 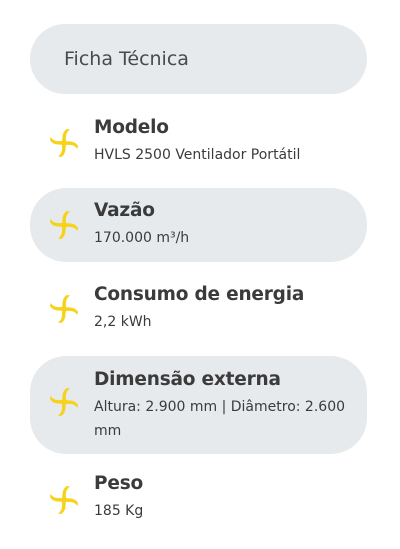 What do you see at coordinates (126, 59) in the screenshot?
I see `spec-sheet-title: Ficha Técnica` at bounding box center [126, 59].